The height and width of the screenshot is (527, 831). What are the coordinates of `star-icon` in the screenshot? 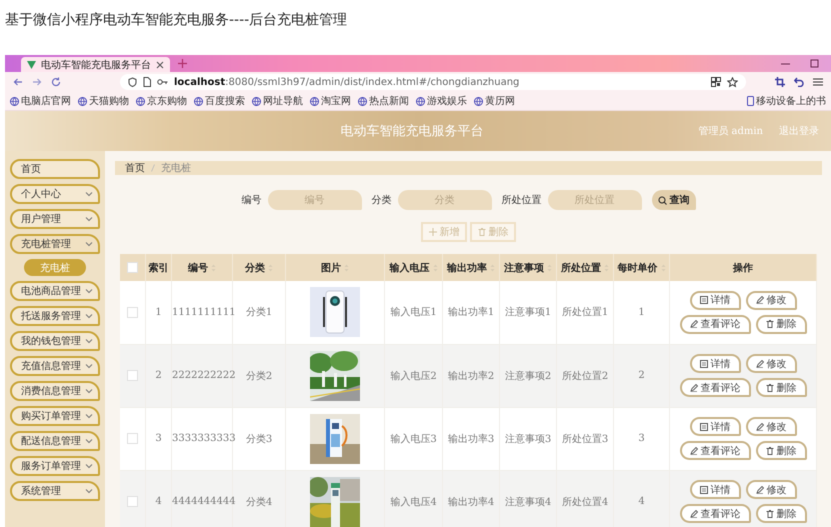 It's located at (732, 82).